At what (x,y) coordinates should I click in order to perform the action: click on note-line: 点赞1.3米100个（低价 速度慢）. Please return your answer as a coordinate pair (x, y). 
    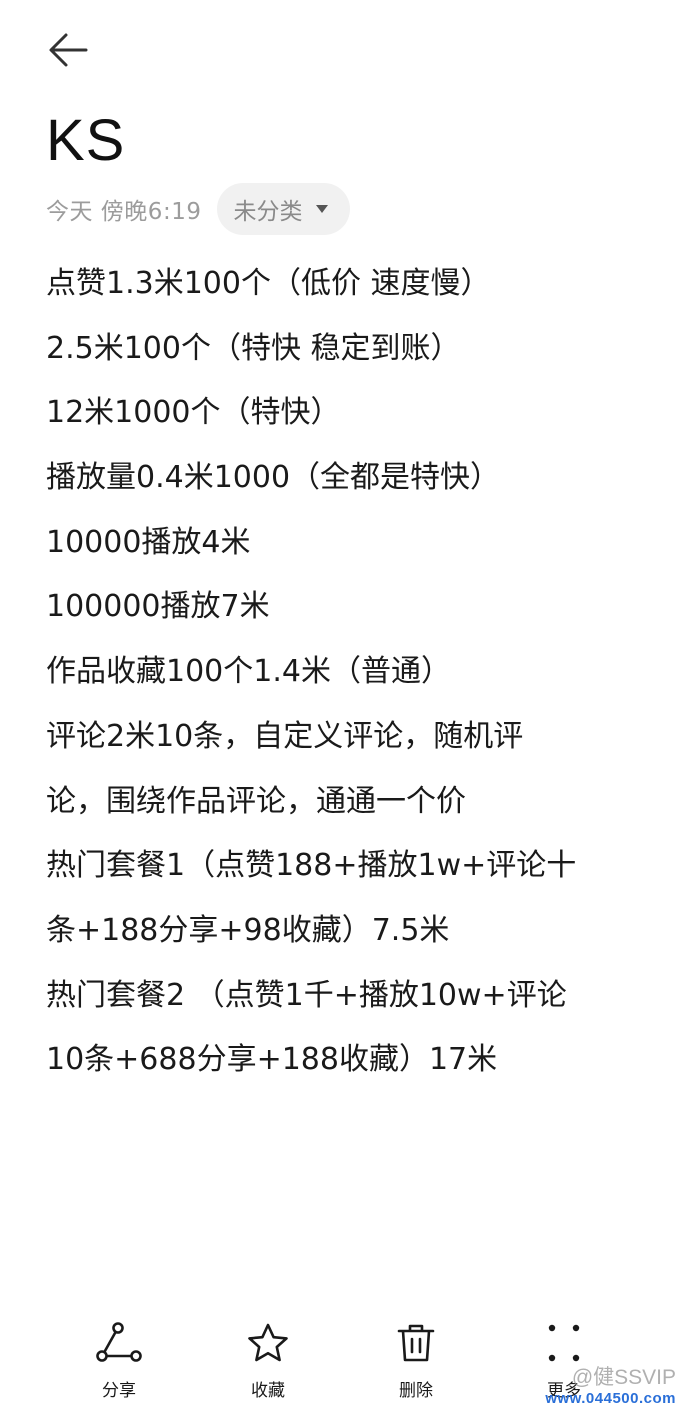
    Looking at the image, I should click on (268, 283).